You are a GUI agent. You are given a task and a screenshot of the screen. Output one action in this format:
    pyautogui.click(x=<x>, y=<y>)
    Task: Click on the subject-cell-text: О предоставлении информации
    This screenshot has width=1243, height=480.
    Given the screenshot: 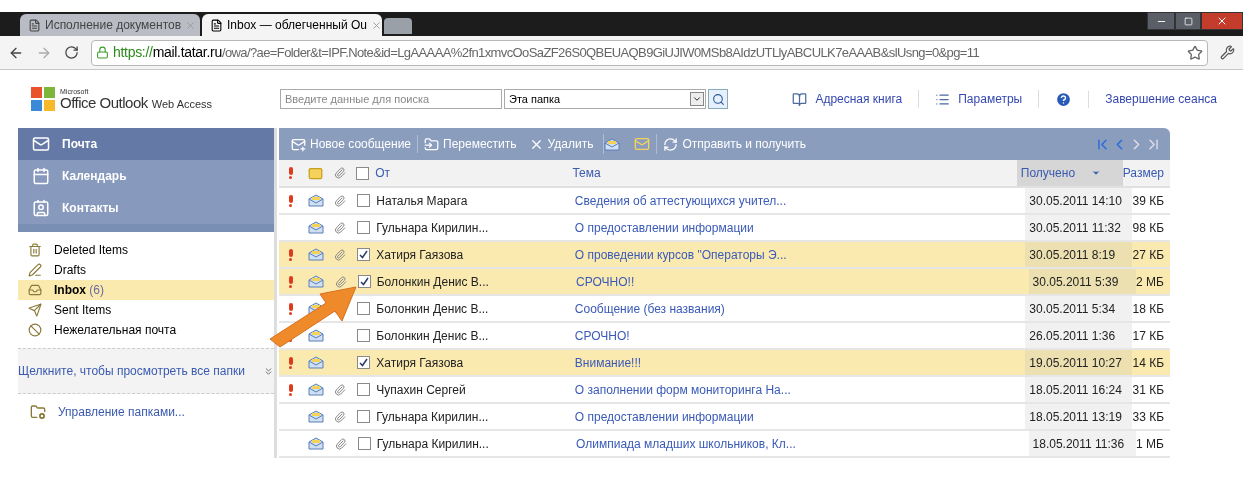 What is the action you would take?
    pyautogui.click(x=664, y=417)
    